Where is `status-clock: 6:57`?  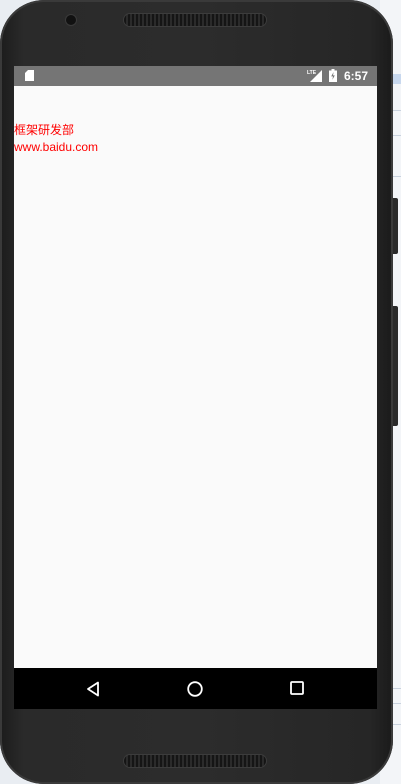
status-clock: 6:57 is located at coordinates (356, 76).